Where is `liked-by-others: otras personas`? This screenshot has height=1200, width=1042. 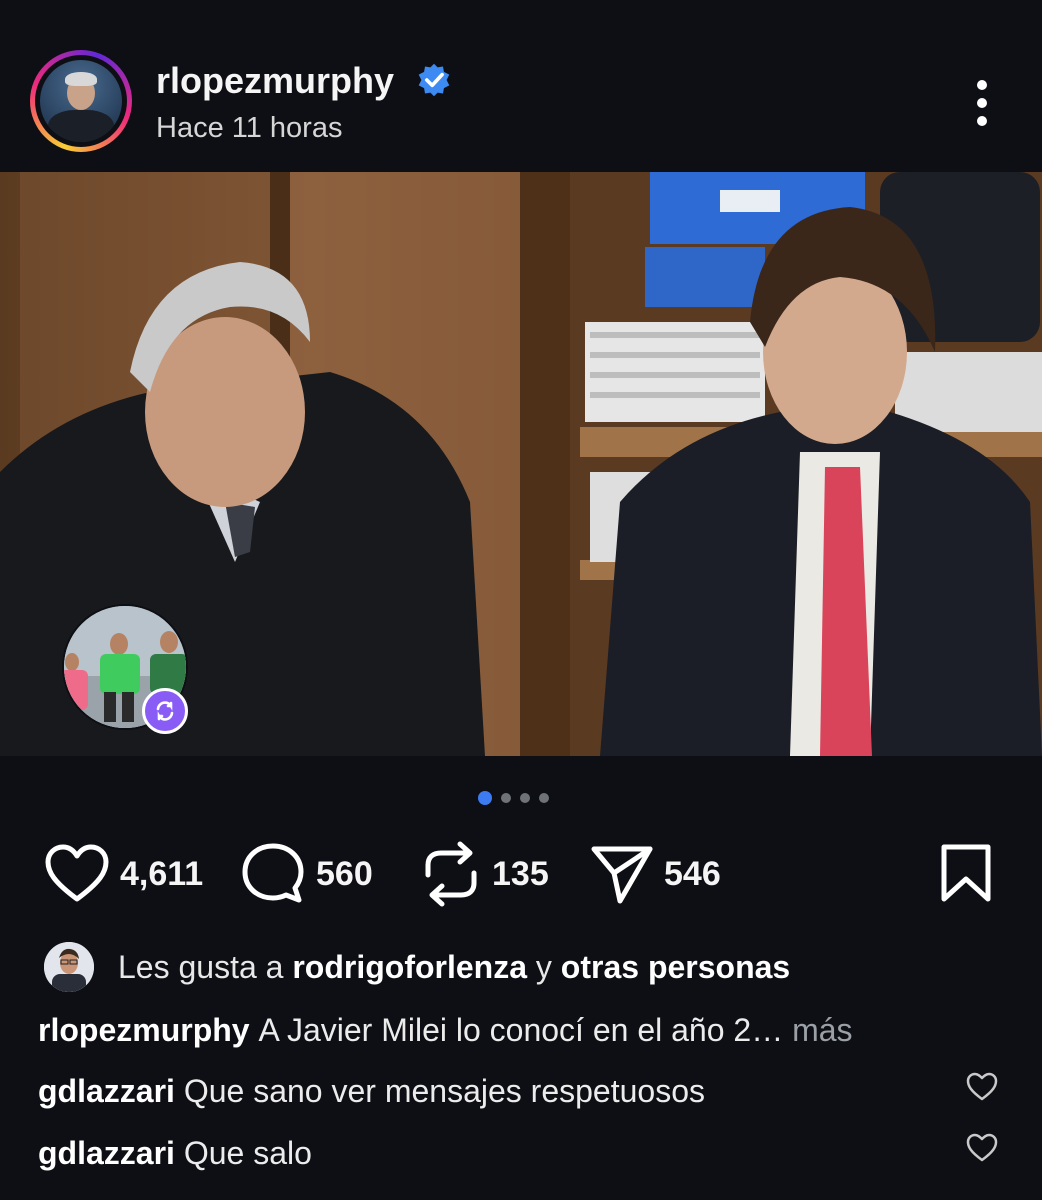 liked-by-others: otras personas is located at coordinates (675, 967).